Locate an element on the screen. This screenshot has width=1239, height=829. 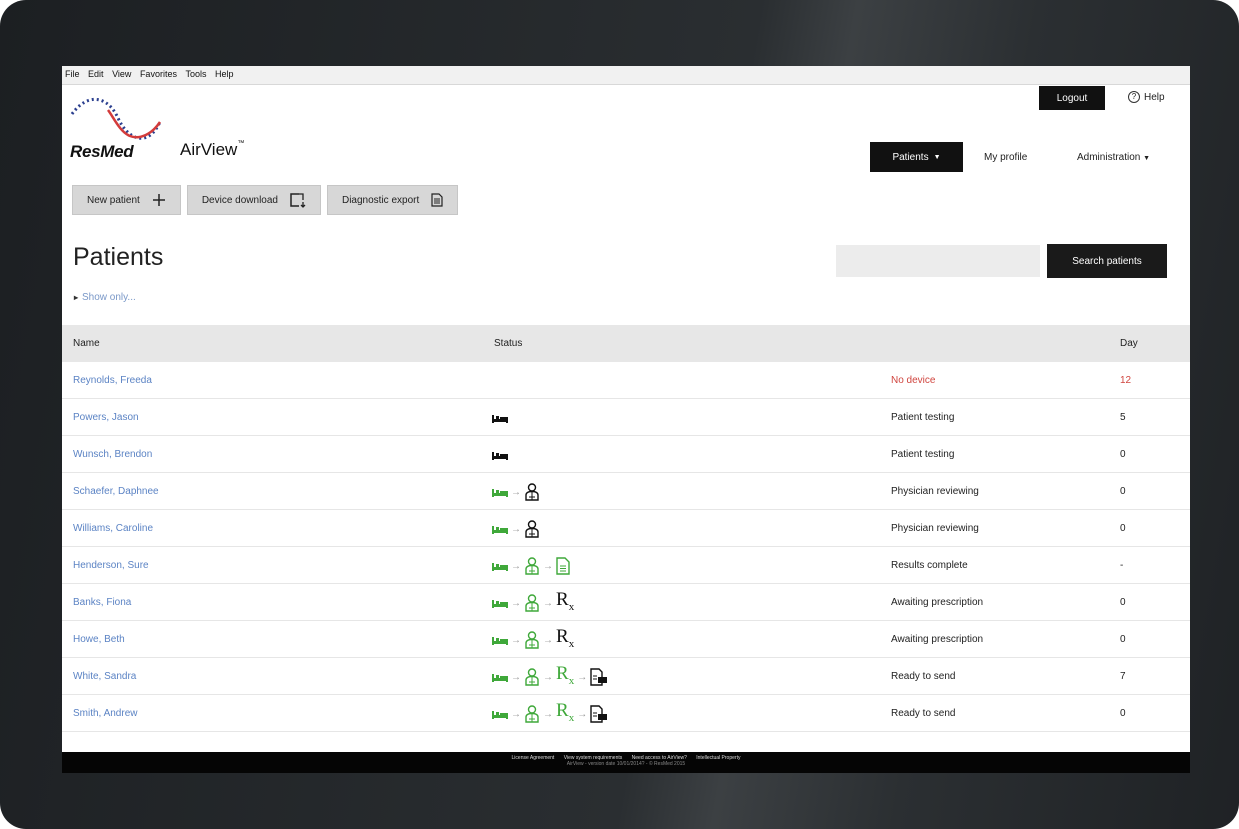
menu-view: View is located at coordinates (121, 72).